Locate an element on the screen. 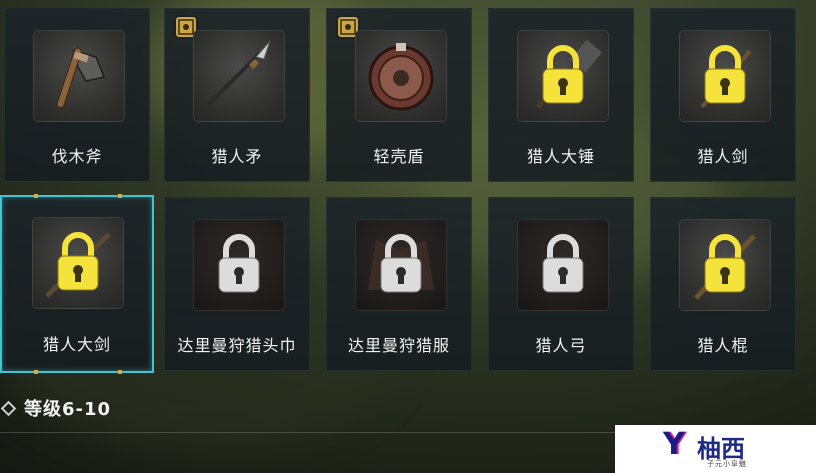  item-label: 达里曼狩猎服 is located at coordinates (398, 345).